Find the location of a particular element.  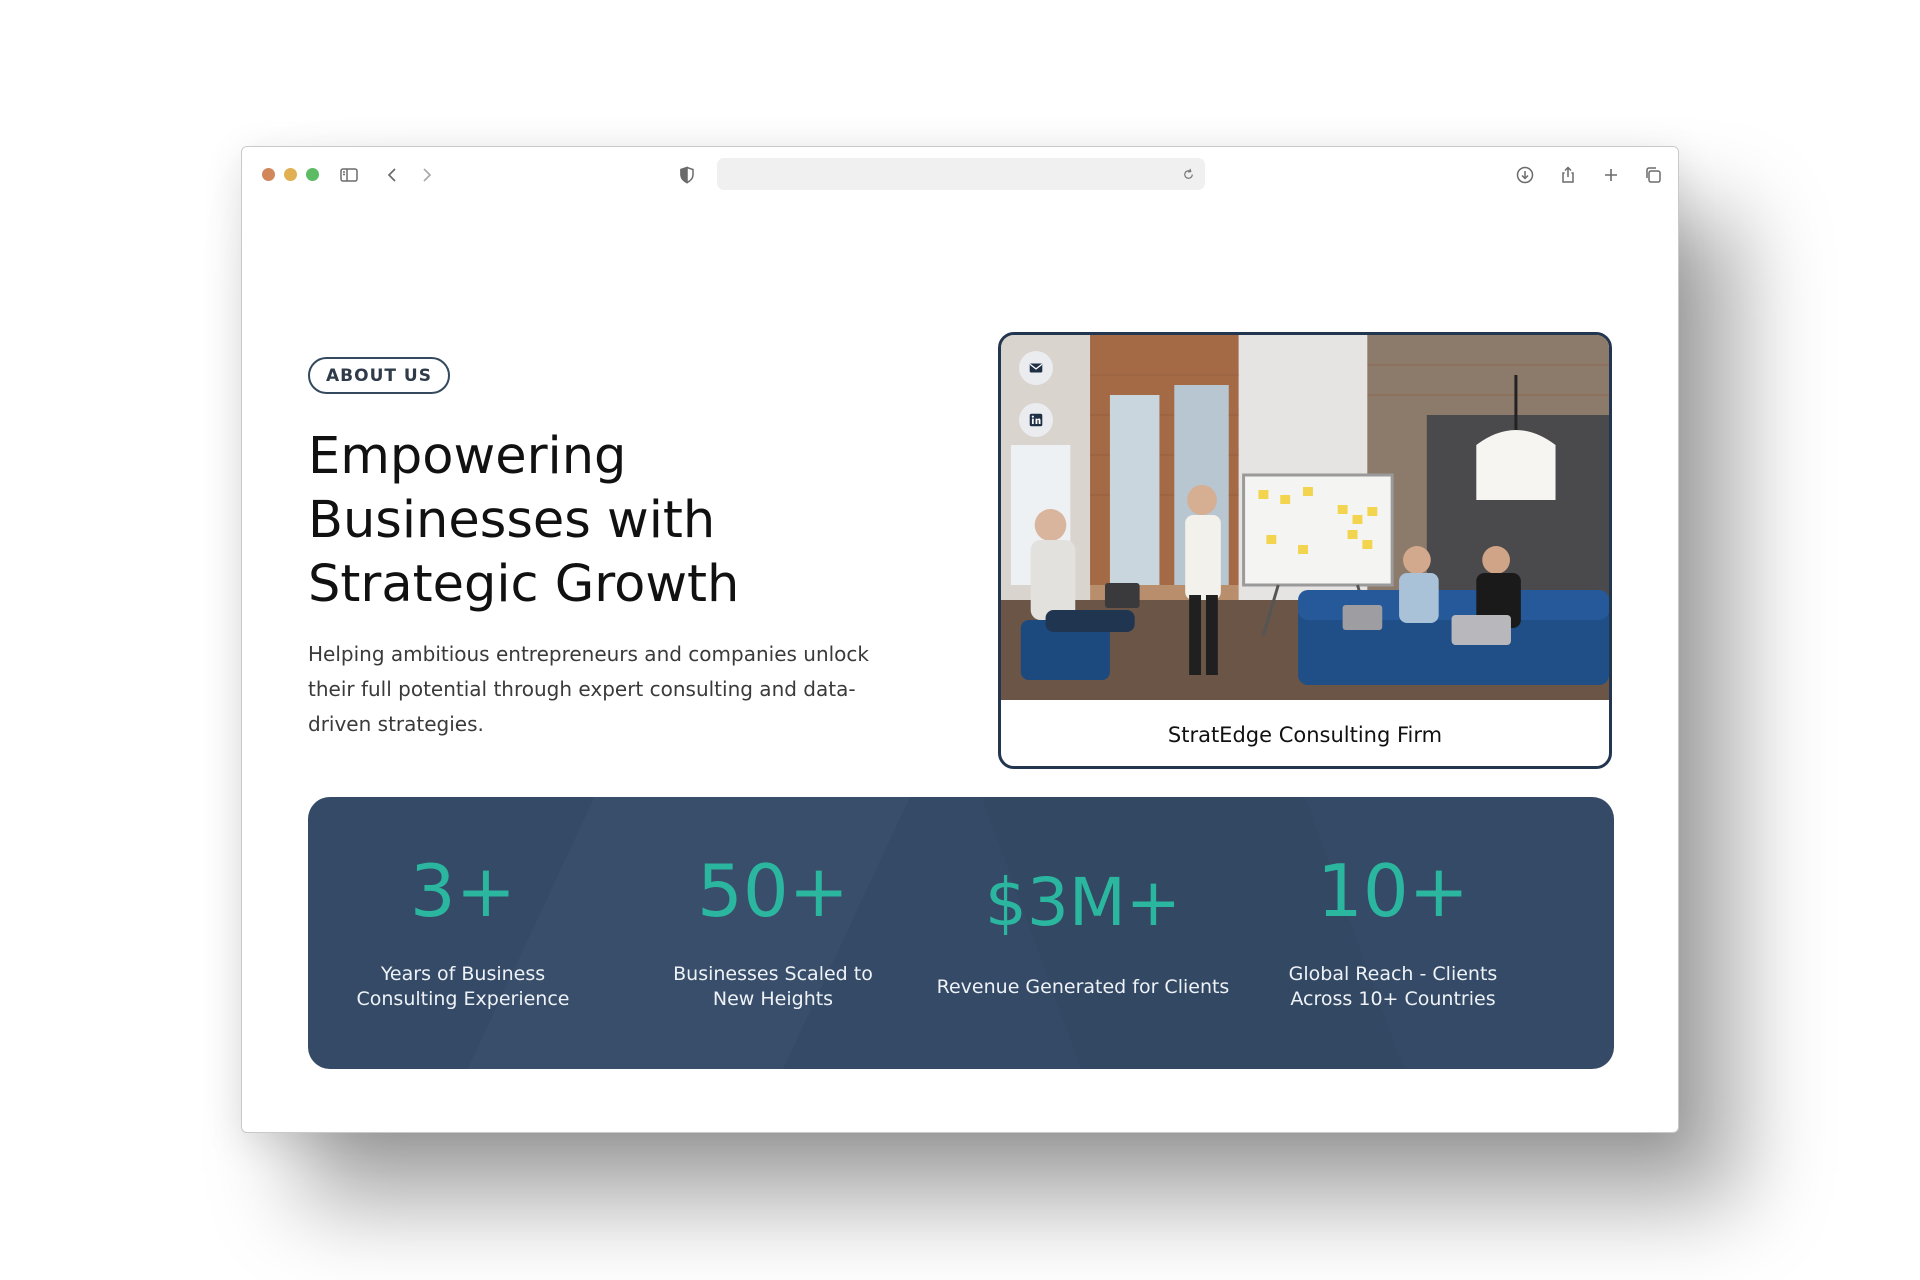

minimize-window-button is located at coordinates (290, 174).